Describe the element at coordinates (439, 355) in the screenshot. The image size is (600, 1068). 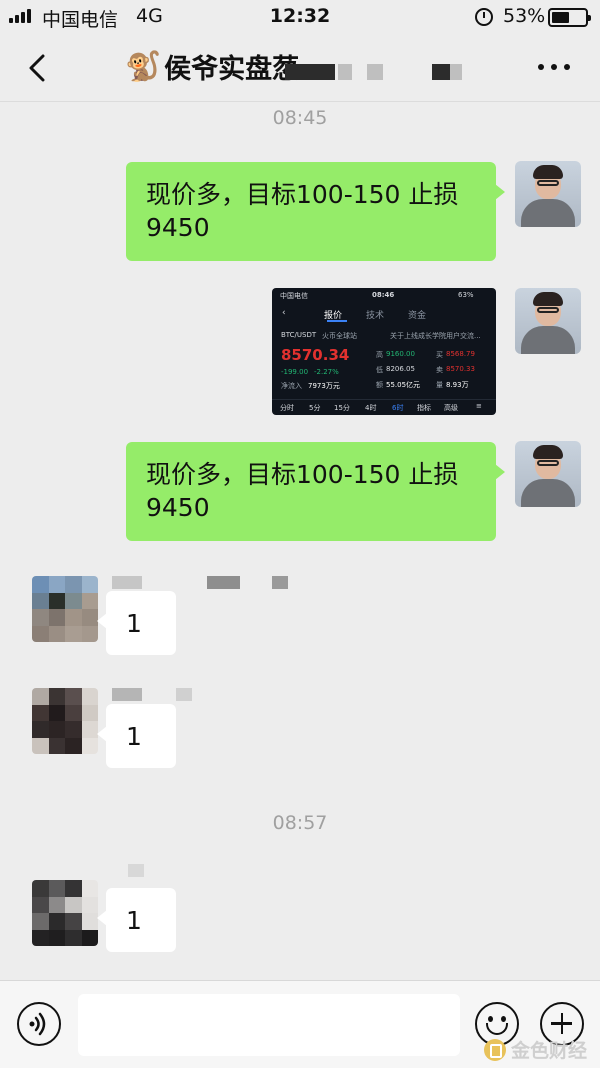
I see `img-label: 买` at that location.